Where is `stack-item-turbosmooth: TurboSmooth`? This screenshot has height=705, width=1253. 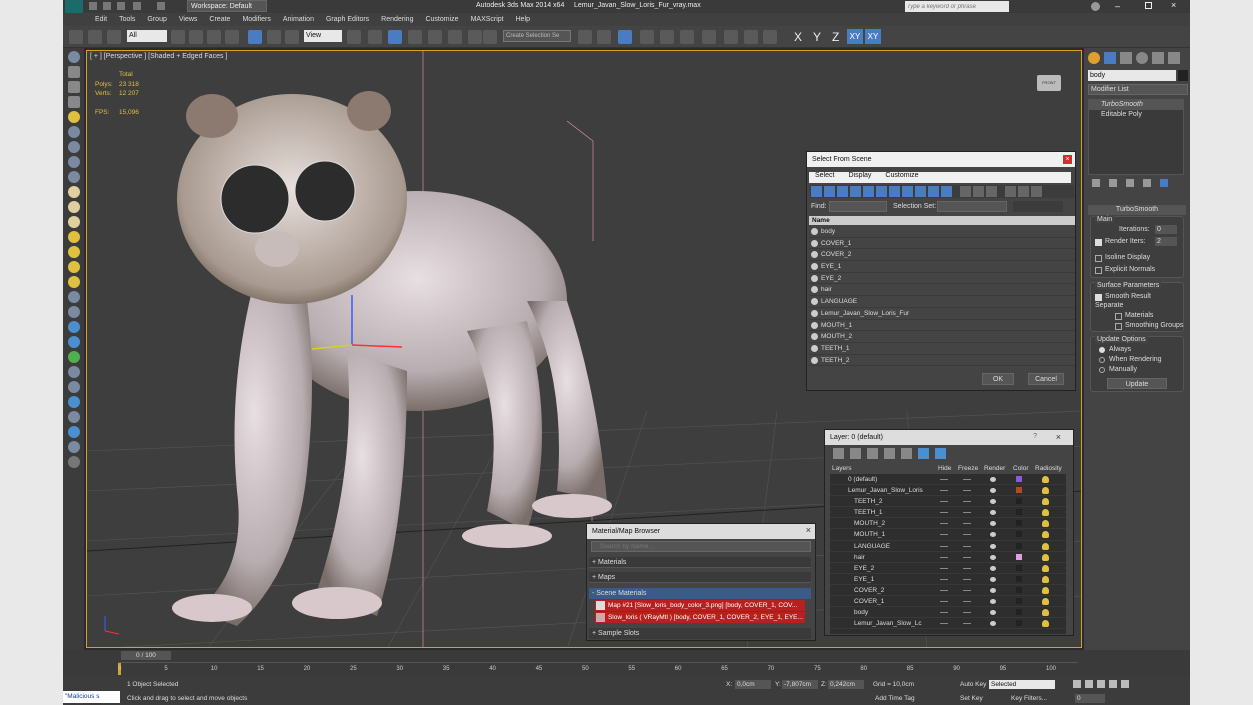
stack-item-turbosmooth: TurboSmooth is located at coordinates (1136, 105).